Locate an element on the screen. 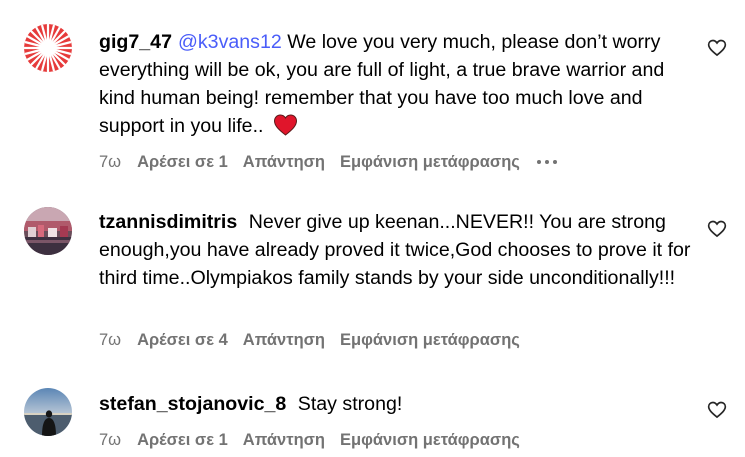 The width and height of the screenshot is (745, 457). comment-body: stefan_stojanovic_8 Stay strong! is located at coordinates (396, 404).